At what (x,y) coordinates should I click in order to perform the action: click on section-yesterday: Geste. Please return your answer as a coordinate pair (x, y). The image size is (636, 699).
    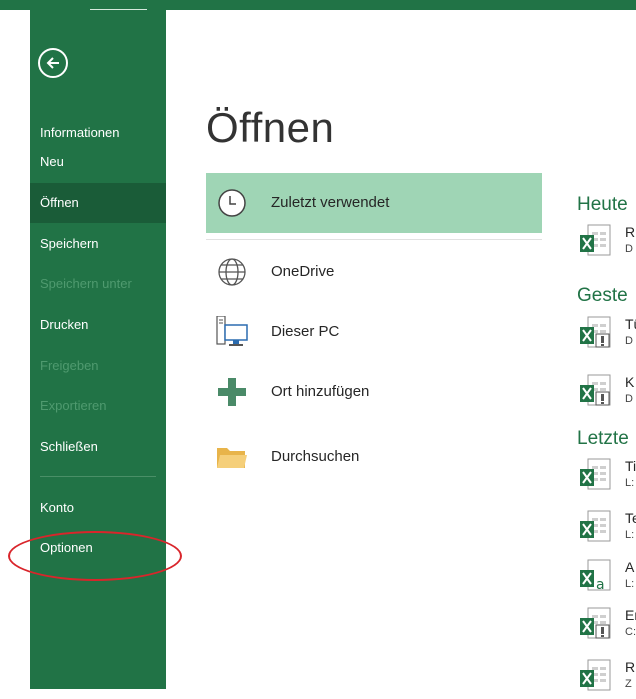
    Looking at the image, I should click on (602, 295).